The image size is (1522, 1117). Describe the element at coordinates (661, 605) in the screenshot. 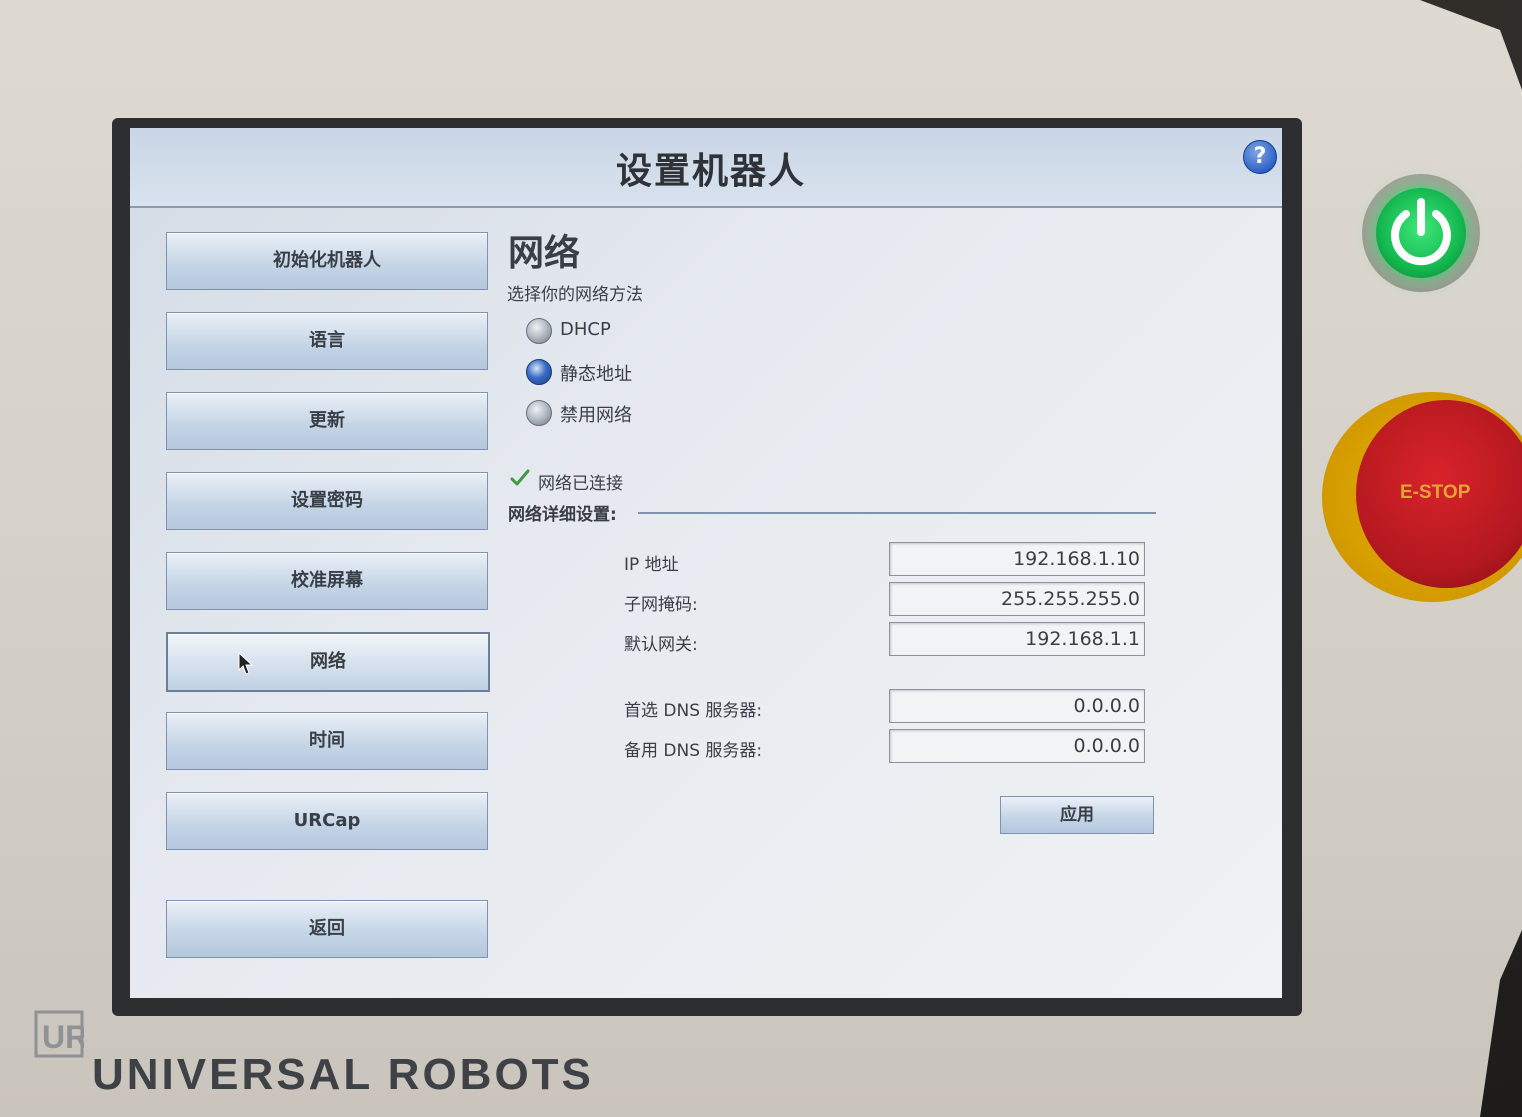

I see `subnet-mask-label: 子网掩码:` at that location.